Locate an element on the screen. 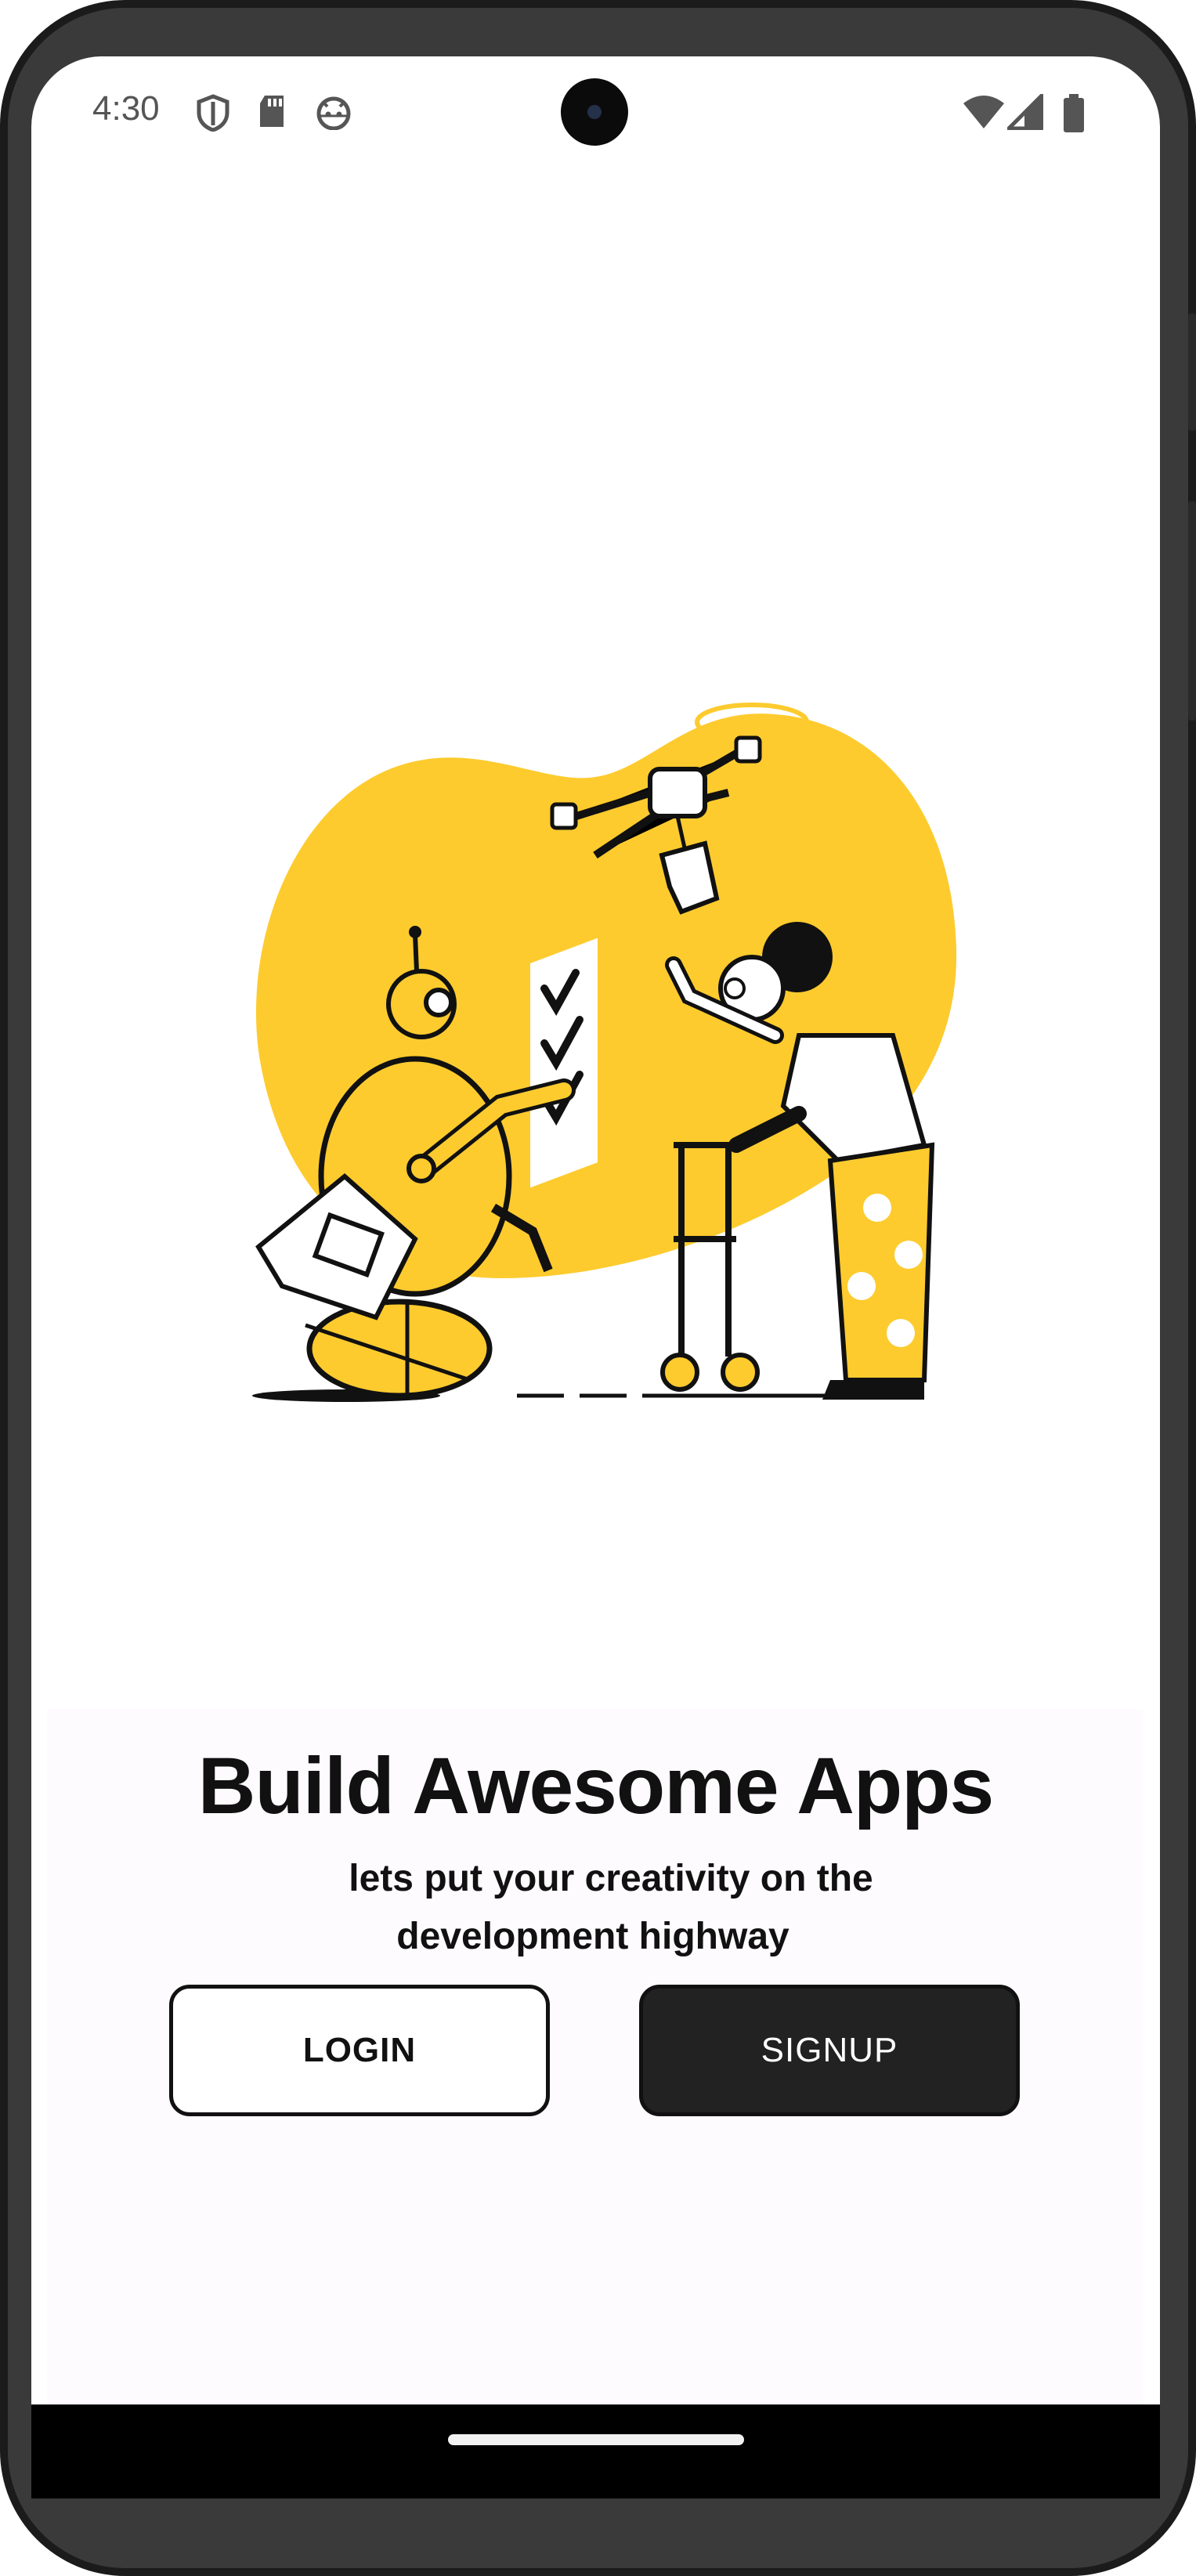 Image resolution: width=1196 pixels, height=2576 pixels. status-time: 4:30 is located at coordinates (126, 108).